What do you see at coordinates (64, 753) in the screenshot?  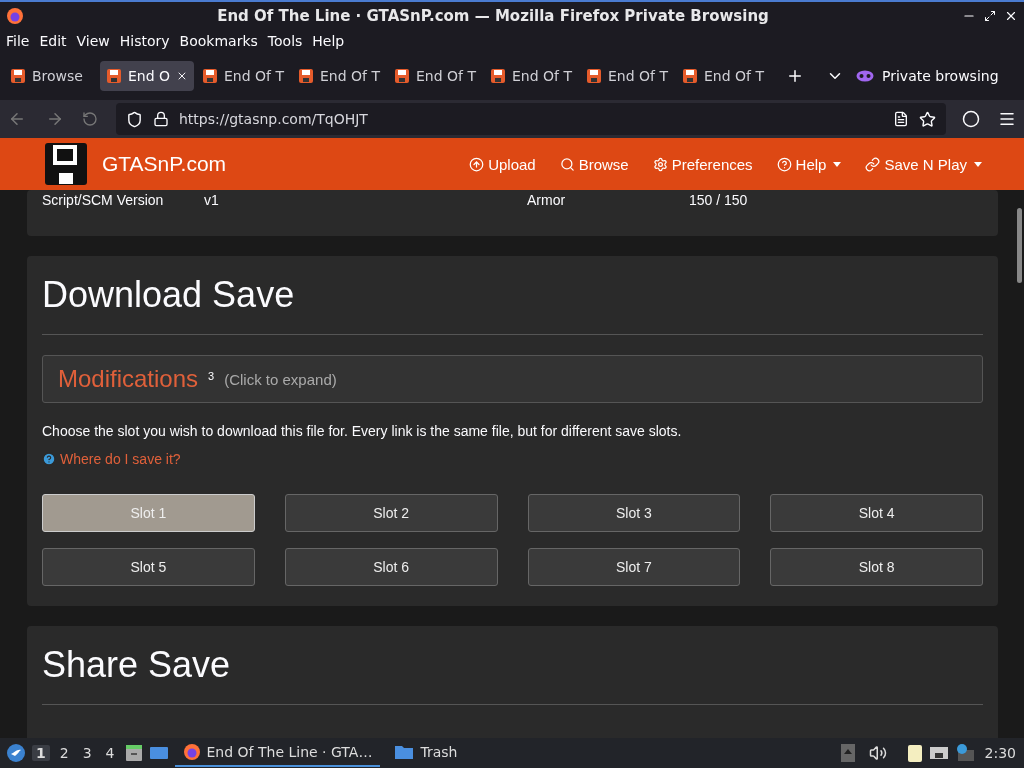 I see `workspace-button: 2` at bounding box center [64, 753].